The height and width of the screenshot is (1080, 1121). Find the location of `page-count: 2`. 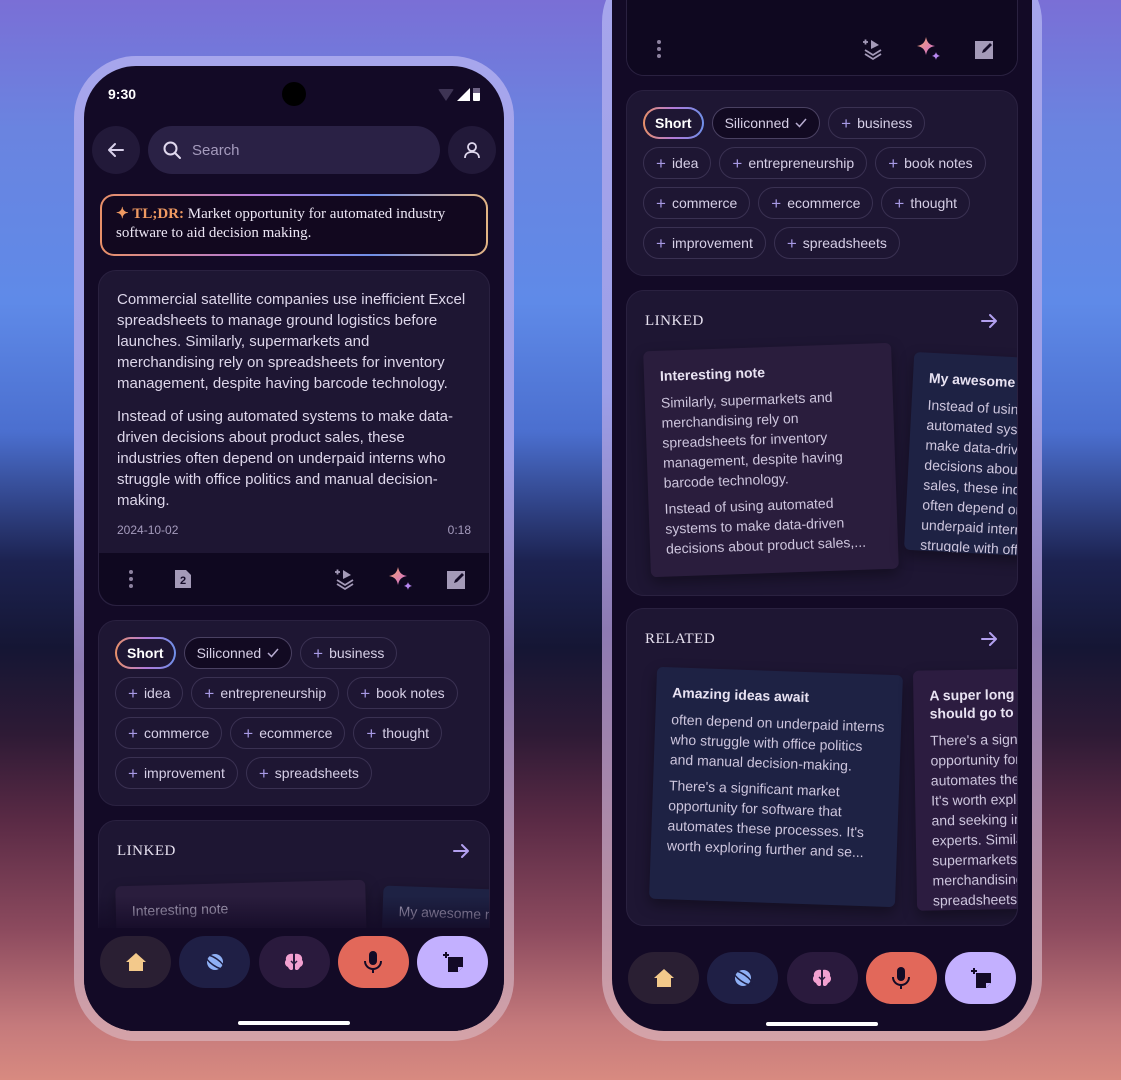

page-count: 2 is located at coordinates (183, 580).